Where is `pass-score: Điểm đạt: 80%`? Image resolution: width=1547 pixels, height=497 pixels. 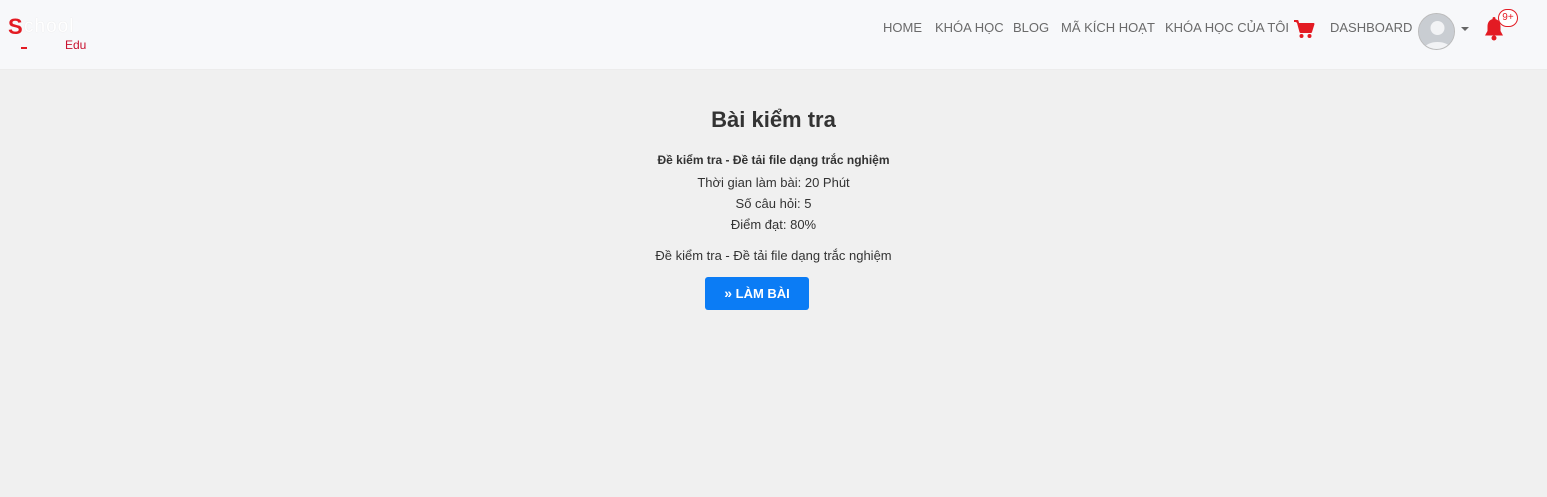
pass-score: Điểm đạt: 80% is located at coordinates (773, 224).